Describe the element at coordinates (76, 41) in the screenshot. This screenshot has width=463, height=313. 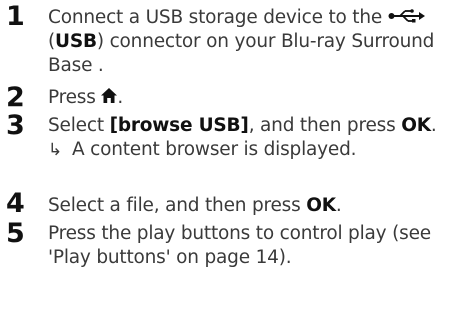
I see `usb-label: USB` at that location.